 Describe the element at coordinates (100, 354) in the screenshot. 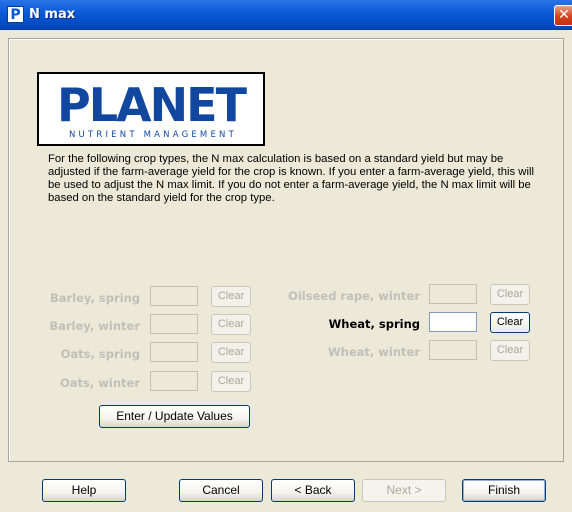

I see `crop-label-oats-spring: Oats, spring` at that location.